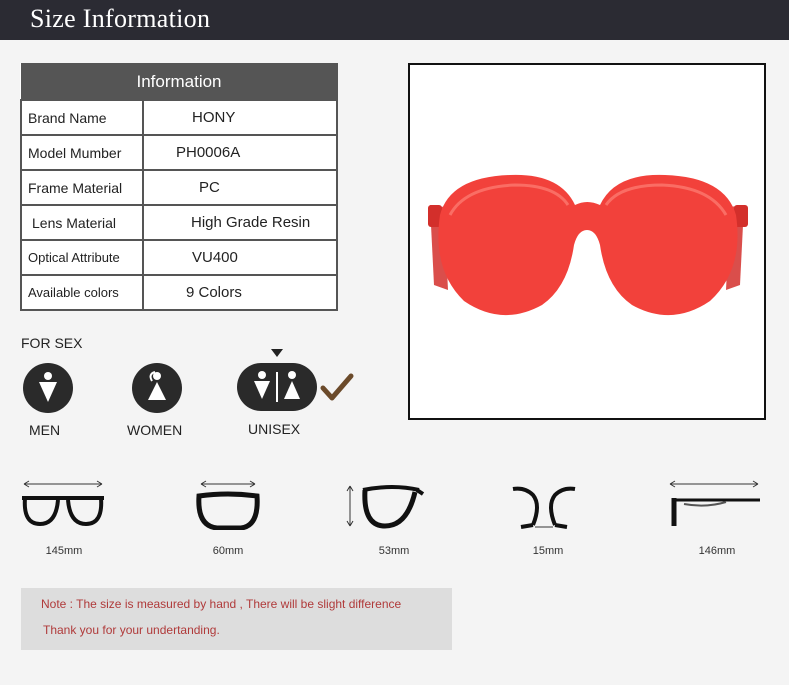  What do you see at coordinates (45, 430) in the screenshot?
I see `sex-label-men: MEN` at bounding box center [45, 430].